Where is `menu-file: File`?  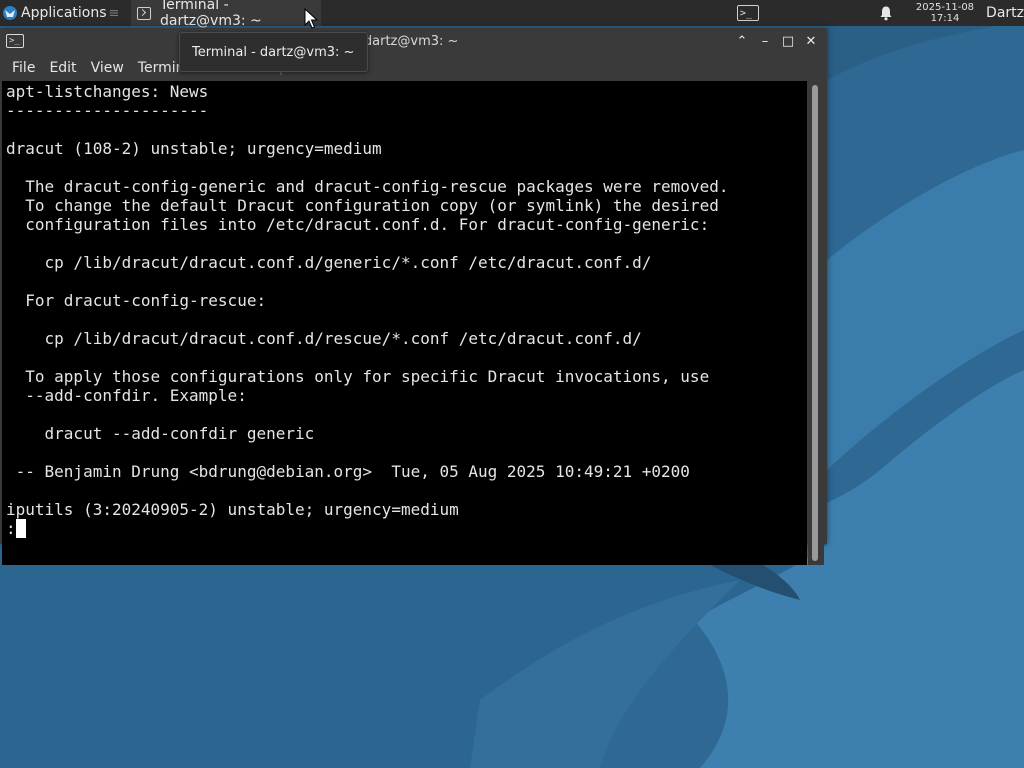 menu-file: File is located at coordinates (23, 68).